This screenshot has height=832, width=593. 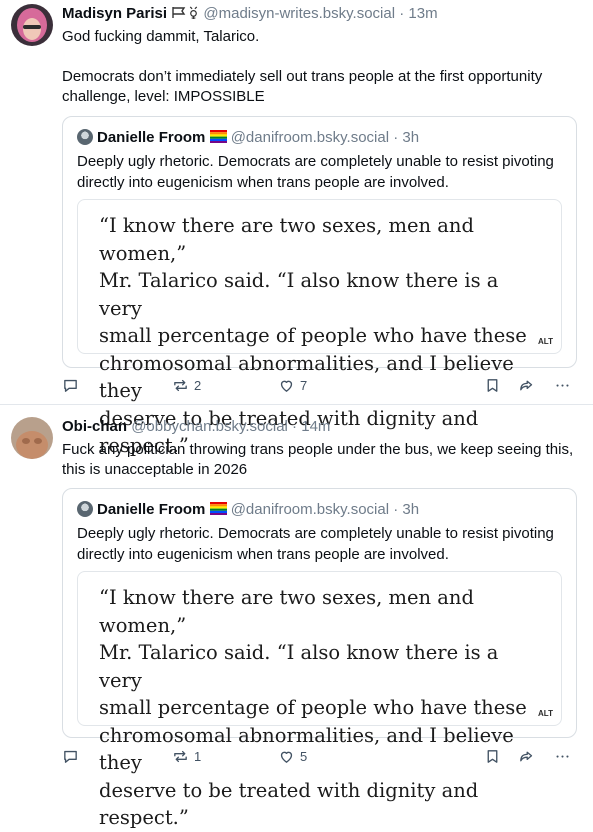 I want to click on repost-count: 1, so click(x=198, y=756).